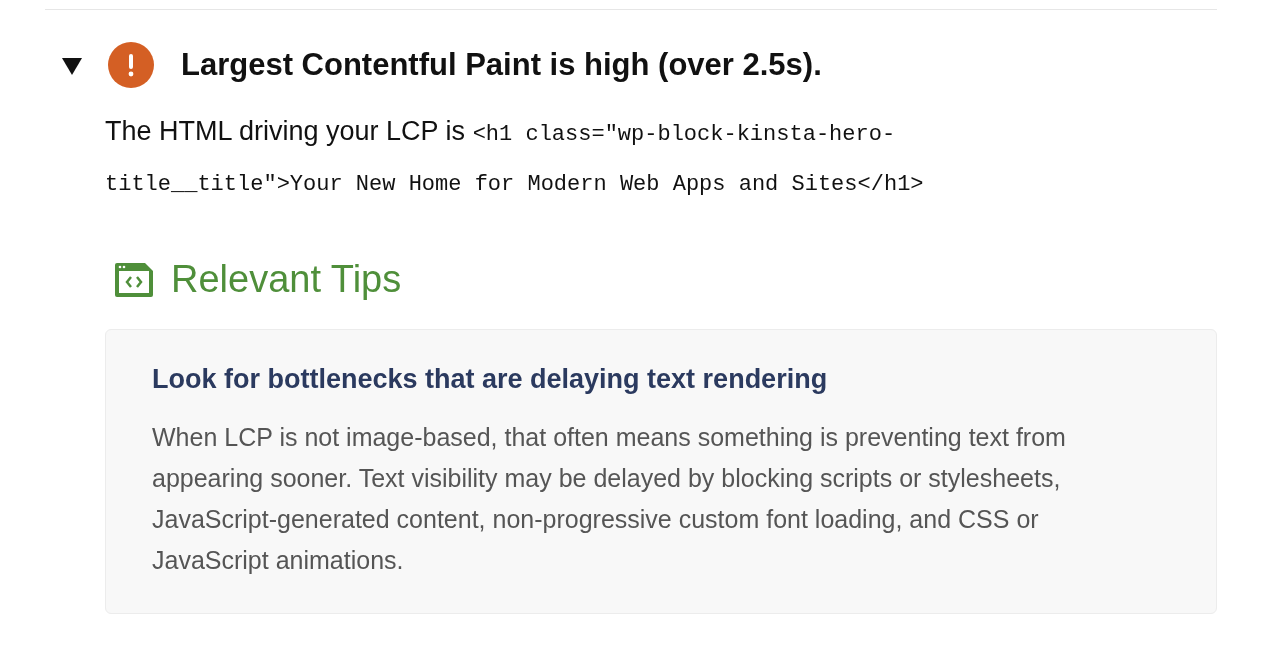 The height and width of the screenshot is (665, 1262). Describe the element at coordinates (131, 65) in the screenshot. I see `warning-icon` at that location.